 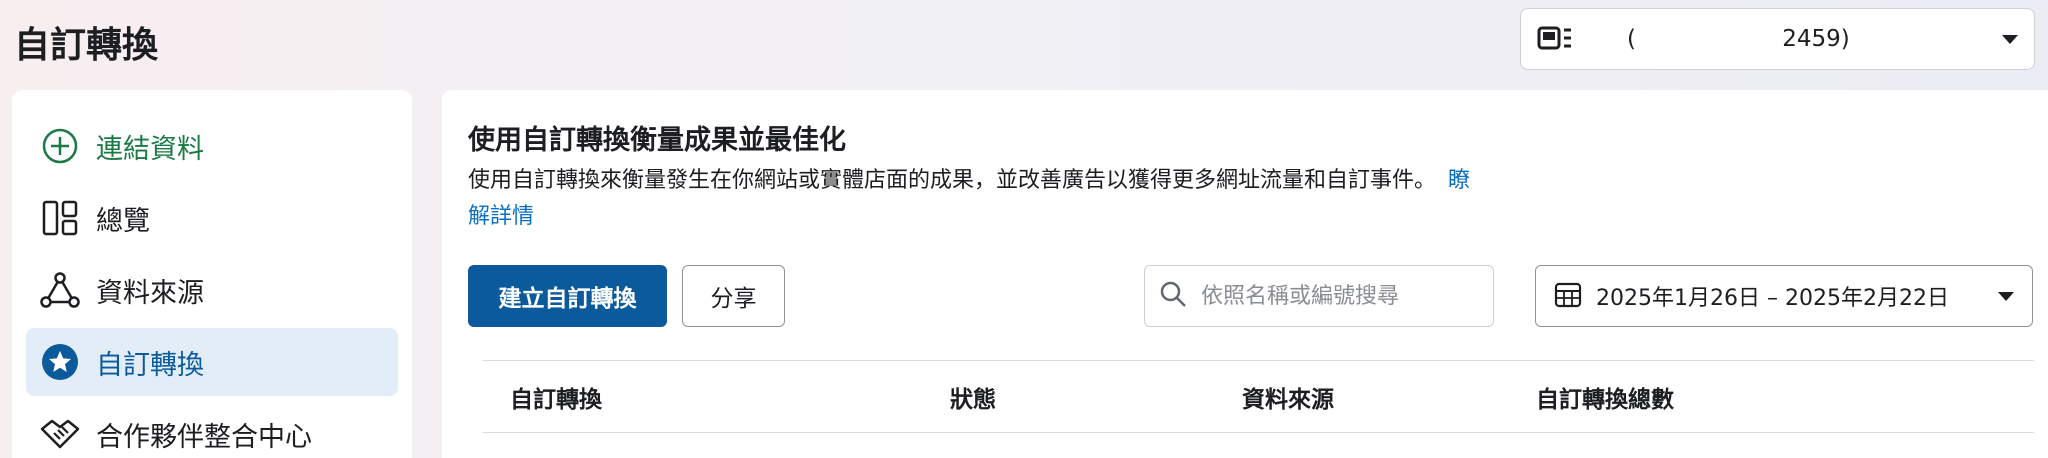 What do you see at coordinates (60, 146) in the screenshot?
I see `plus-circle-icon` at bounding box center [60, 146].